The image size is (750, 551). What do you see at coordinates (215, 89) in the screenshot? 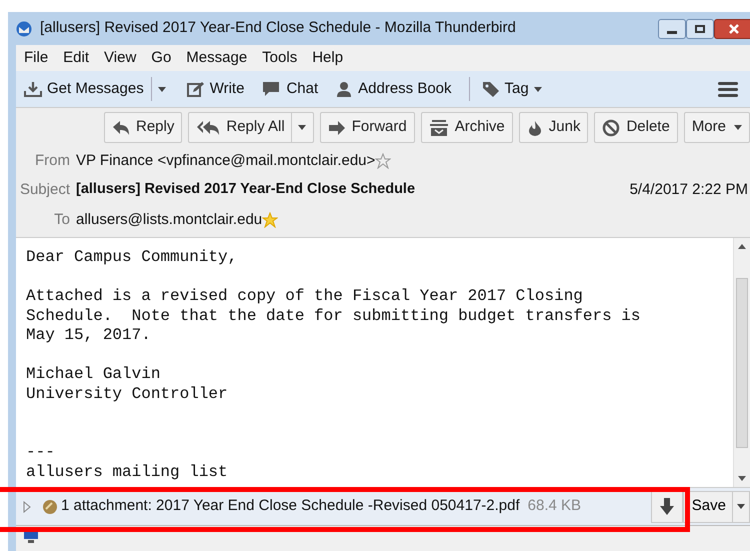
I see `toolbar-button: Write` at bounding box center [215, 89].